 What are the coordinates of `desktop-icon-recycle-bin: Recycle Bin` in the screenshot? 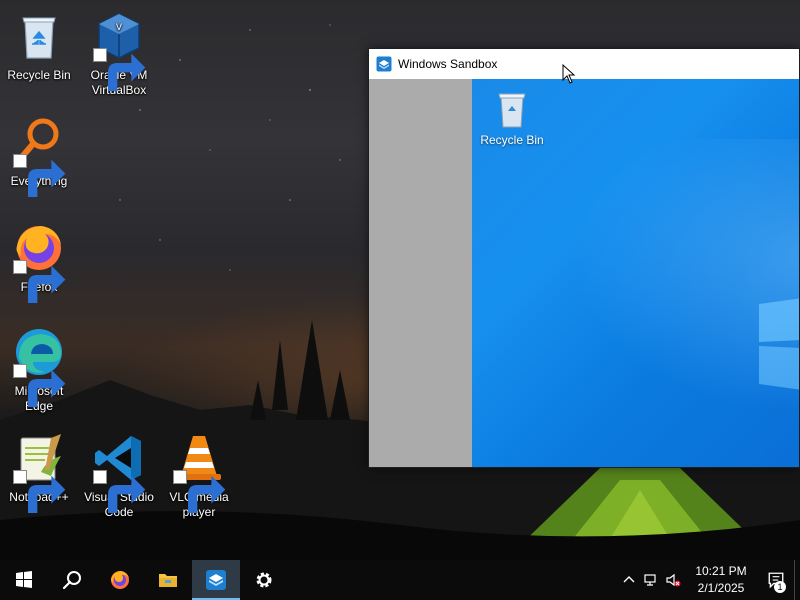 It's located at (39, 45).